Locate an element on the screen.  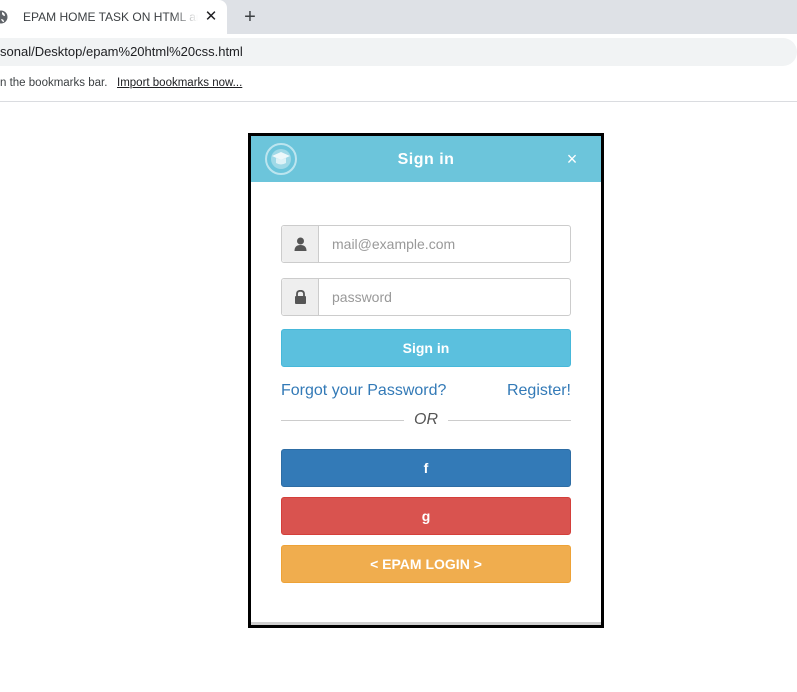
active-tab: EPAM HOME TASK ON HTML and CSS ✕ is located at coordinates (113, 17).